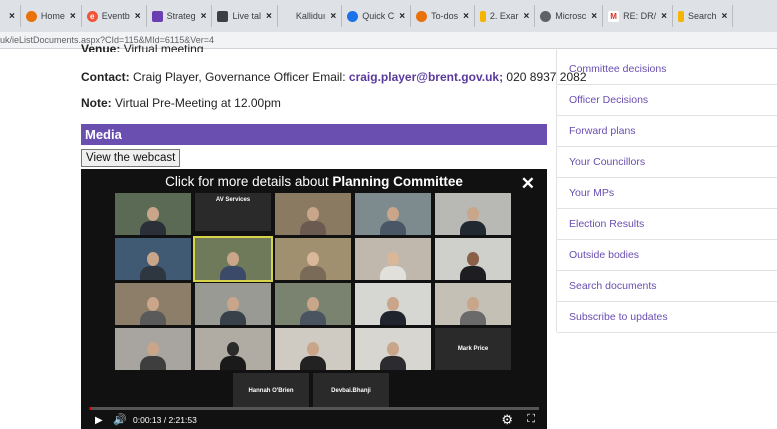 This screenshot has height=429, width=777. Describe the element at coordinates (163, 47) in the screenshot. I see `venue-value: Virtual meeting` at that location.